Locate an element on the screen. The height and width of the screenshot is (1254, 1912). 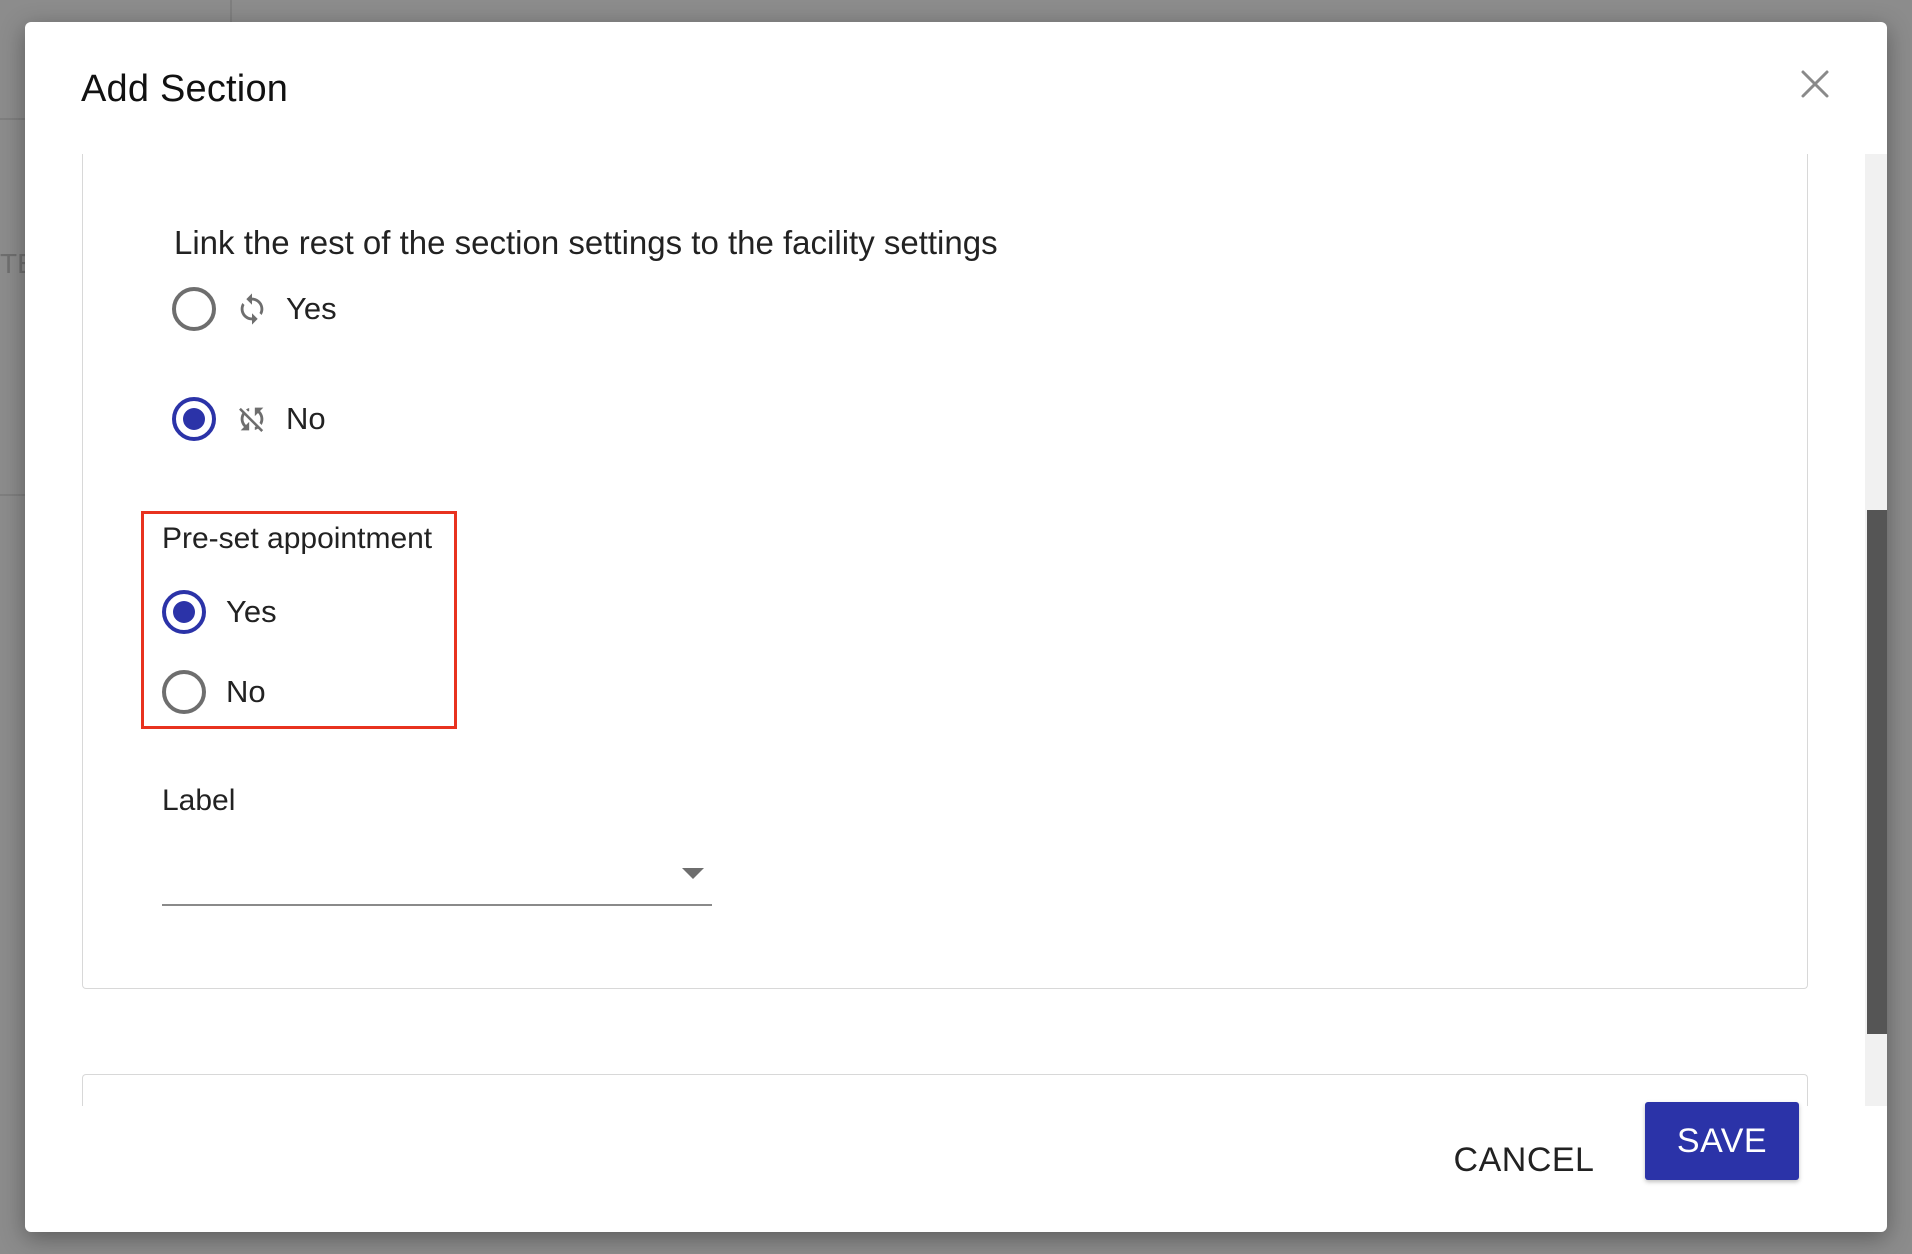
sync-disabled-icon is located at coordinates (252, 419).